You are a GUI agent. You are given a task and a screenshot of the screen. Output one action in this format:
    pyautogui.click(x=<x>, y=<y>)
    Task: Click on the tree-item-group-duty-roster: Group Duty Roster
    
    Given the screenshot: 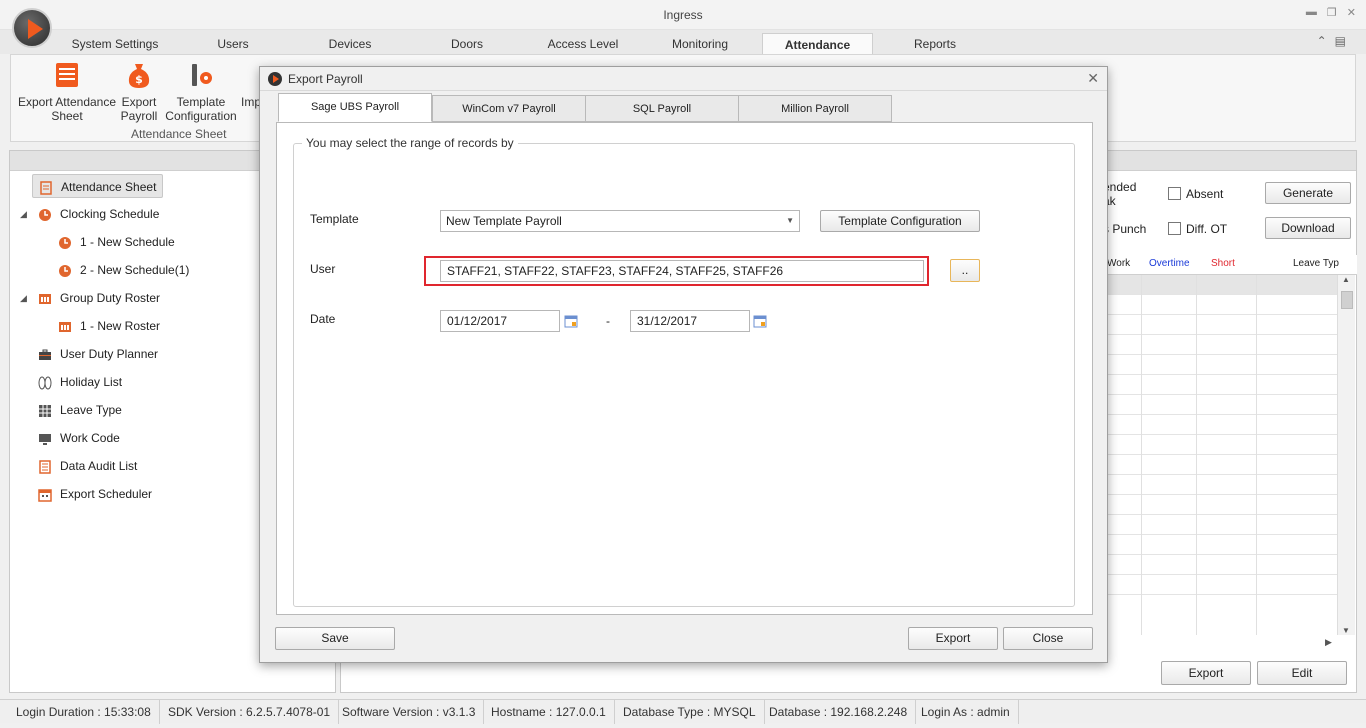 What is the action you would take?
    pyautogui.click(x=99, y=298)
    